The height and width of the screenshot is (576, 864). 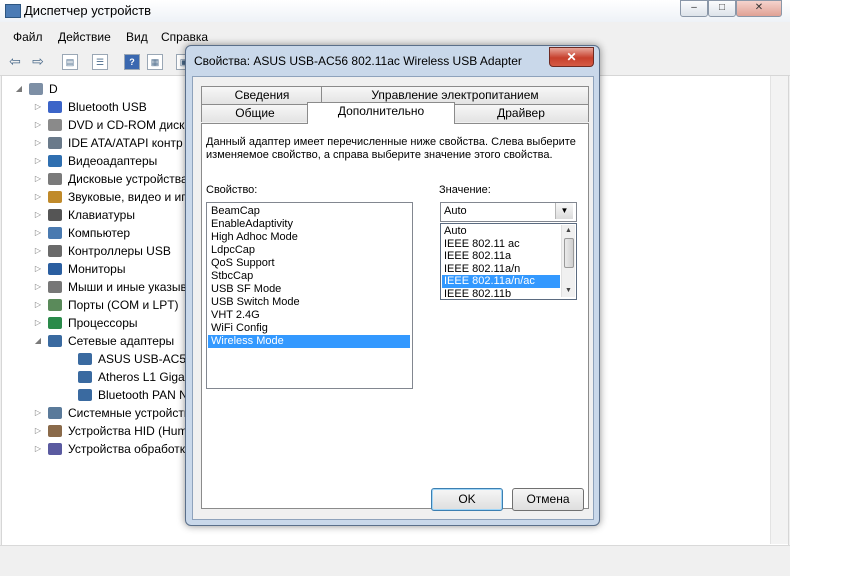 I want to click on tree-item-label: Устройства HID (Hum, so click(x=128, y=431).